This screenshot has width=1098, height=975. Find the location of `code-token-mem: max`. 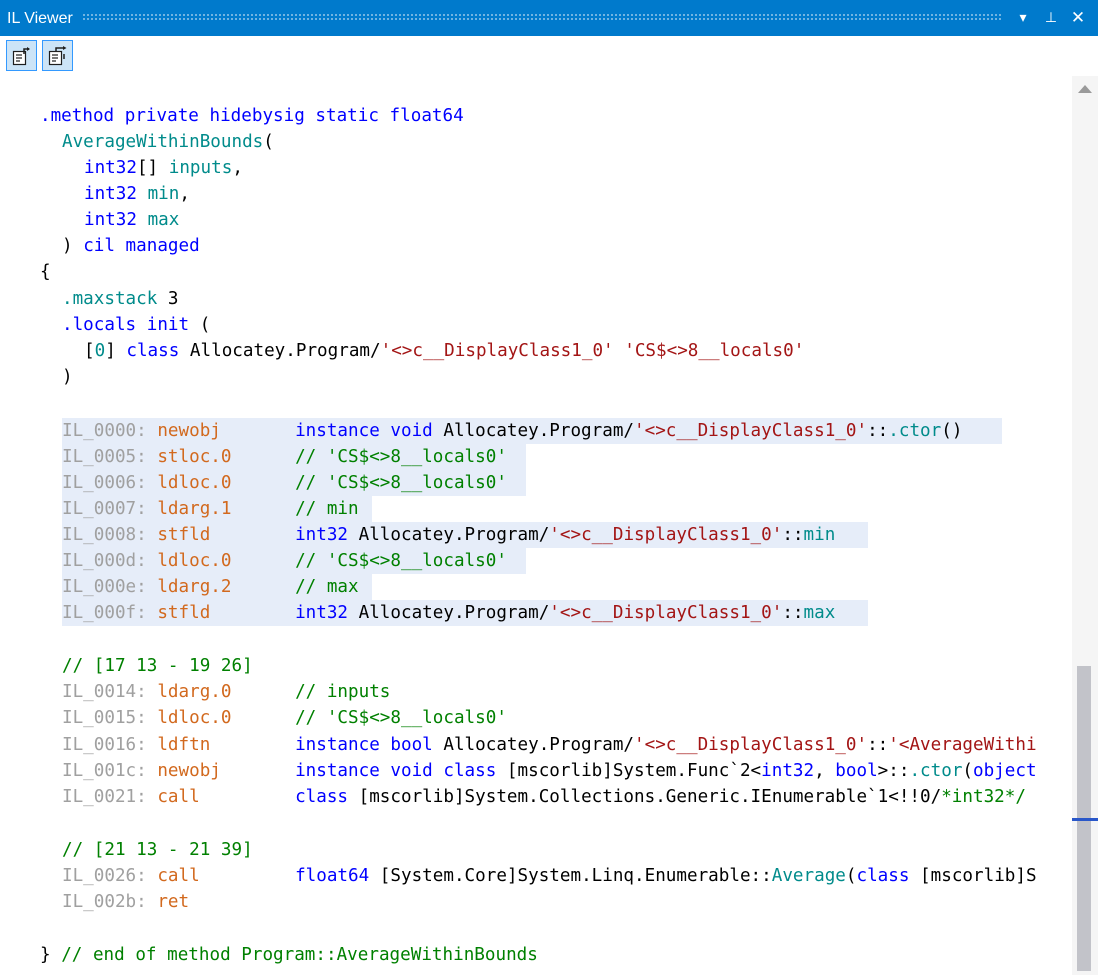

code-token-mem: max is located at coordinates (163, 220).